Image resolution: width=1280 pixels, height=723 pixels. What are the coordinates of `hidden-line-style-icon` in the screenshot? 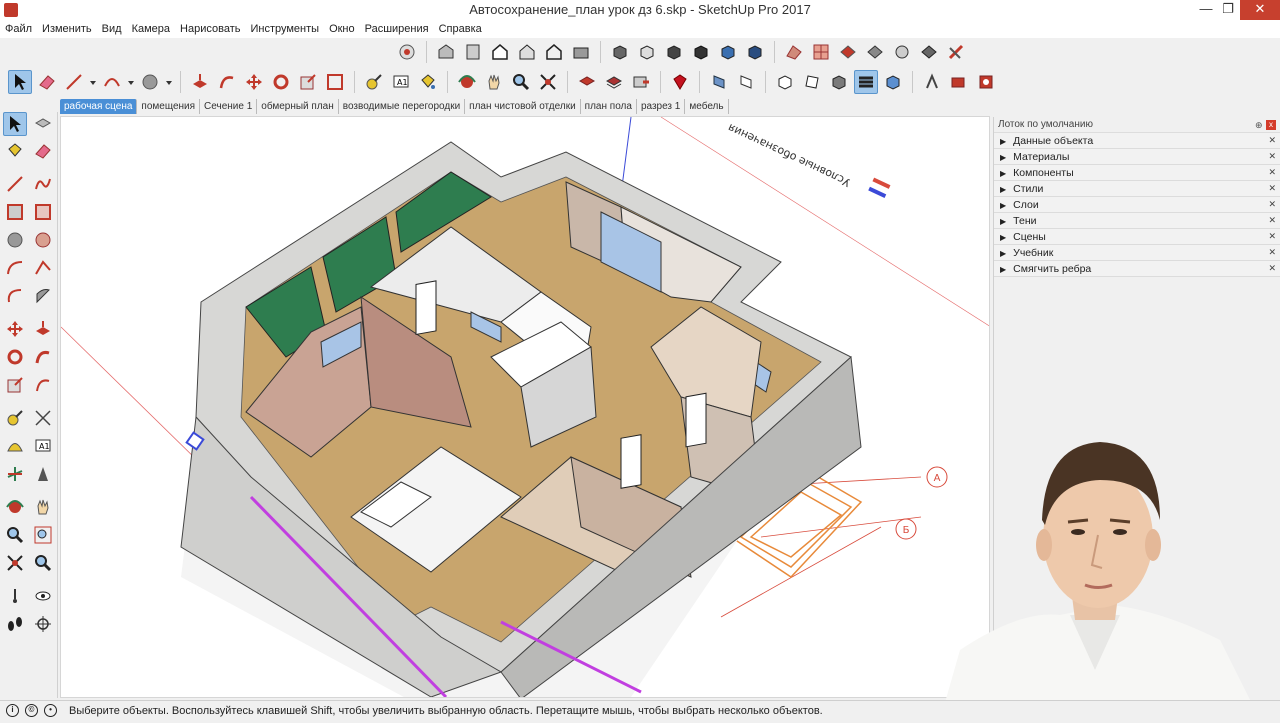 It's located at (674, 52).